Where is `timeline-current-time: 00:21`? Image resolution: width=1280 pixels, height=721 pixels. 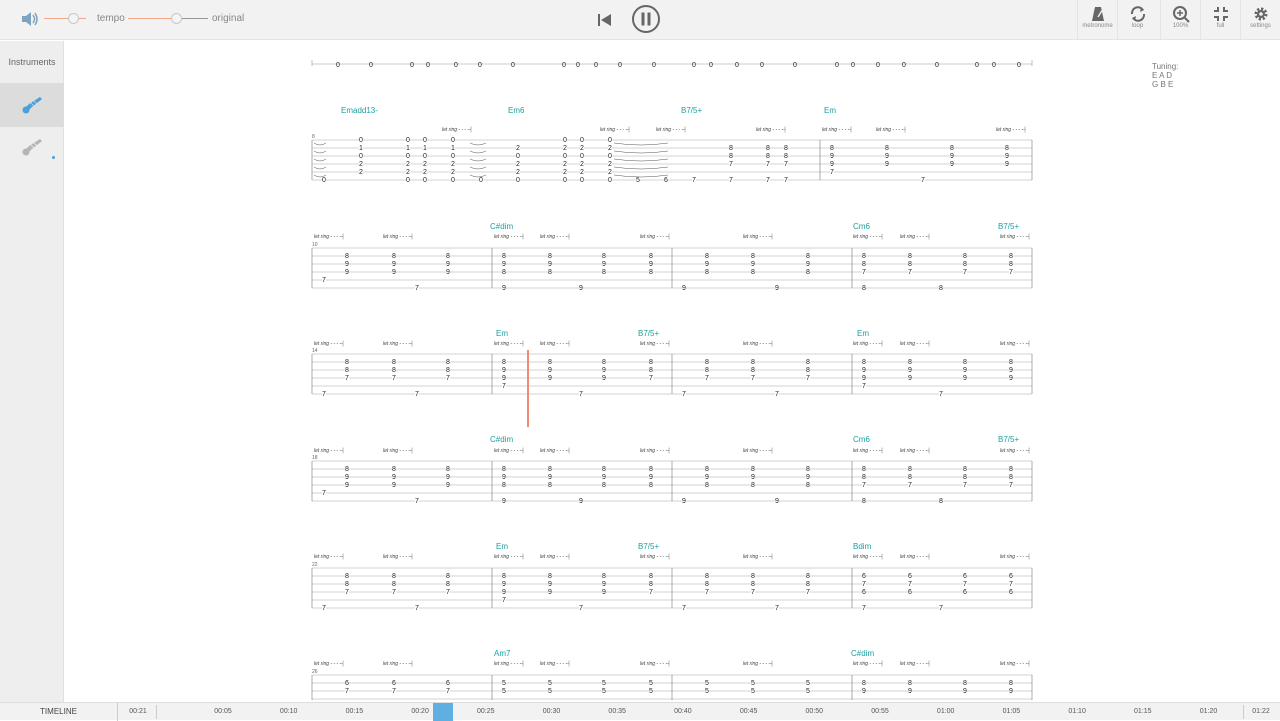 timeline-current-time: 00:21 is located at coordinates (138, 711).